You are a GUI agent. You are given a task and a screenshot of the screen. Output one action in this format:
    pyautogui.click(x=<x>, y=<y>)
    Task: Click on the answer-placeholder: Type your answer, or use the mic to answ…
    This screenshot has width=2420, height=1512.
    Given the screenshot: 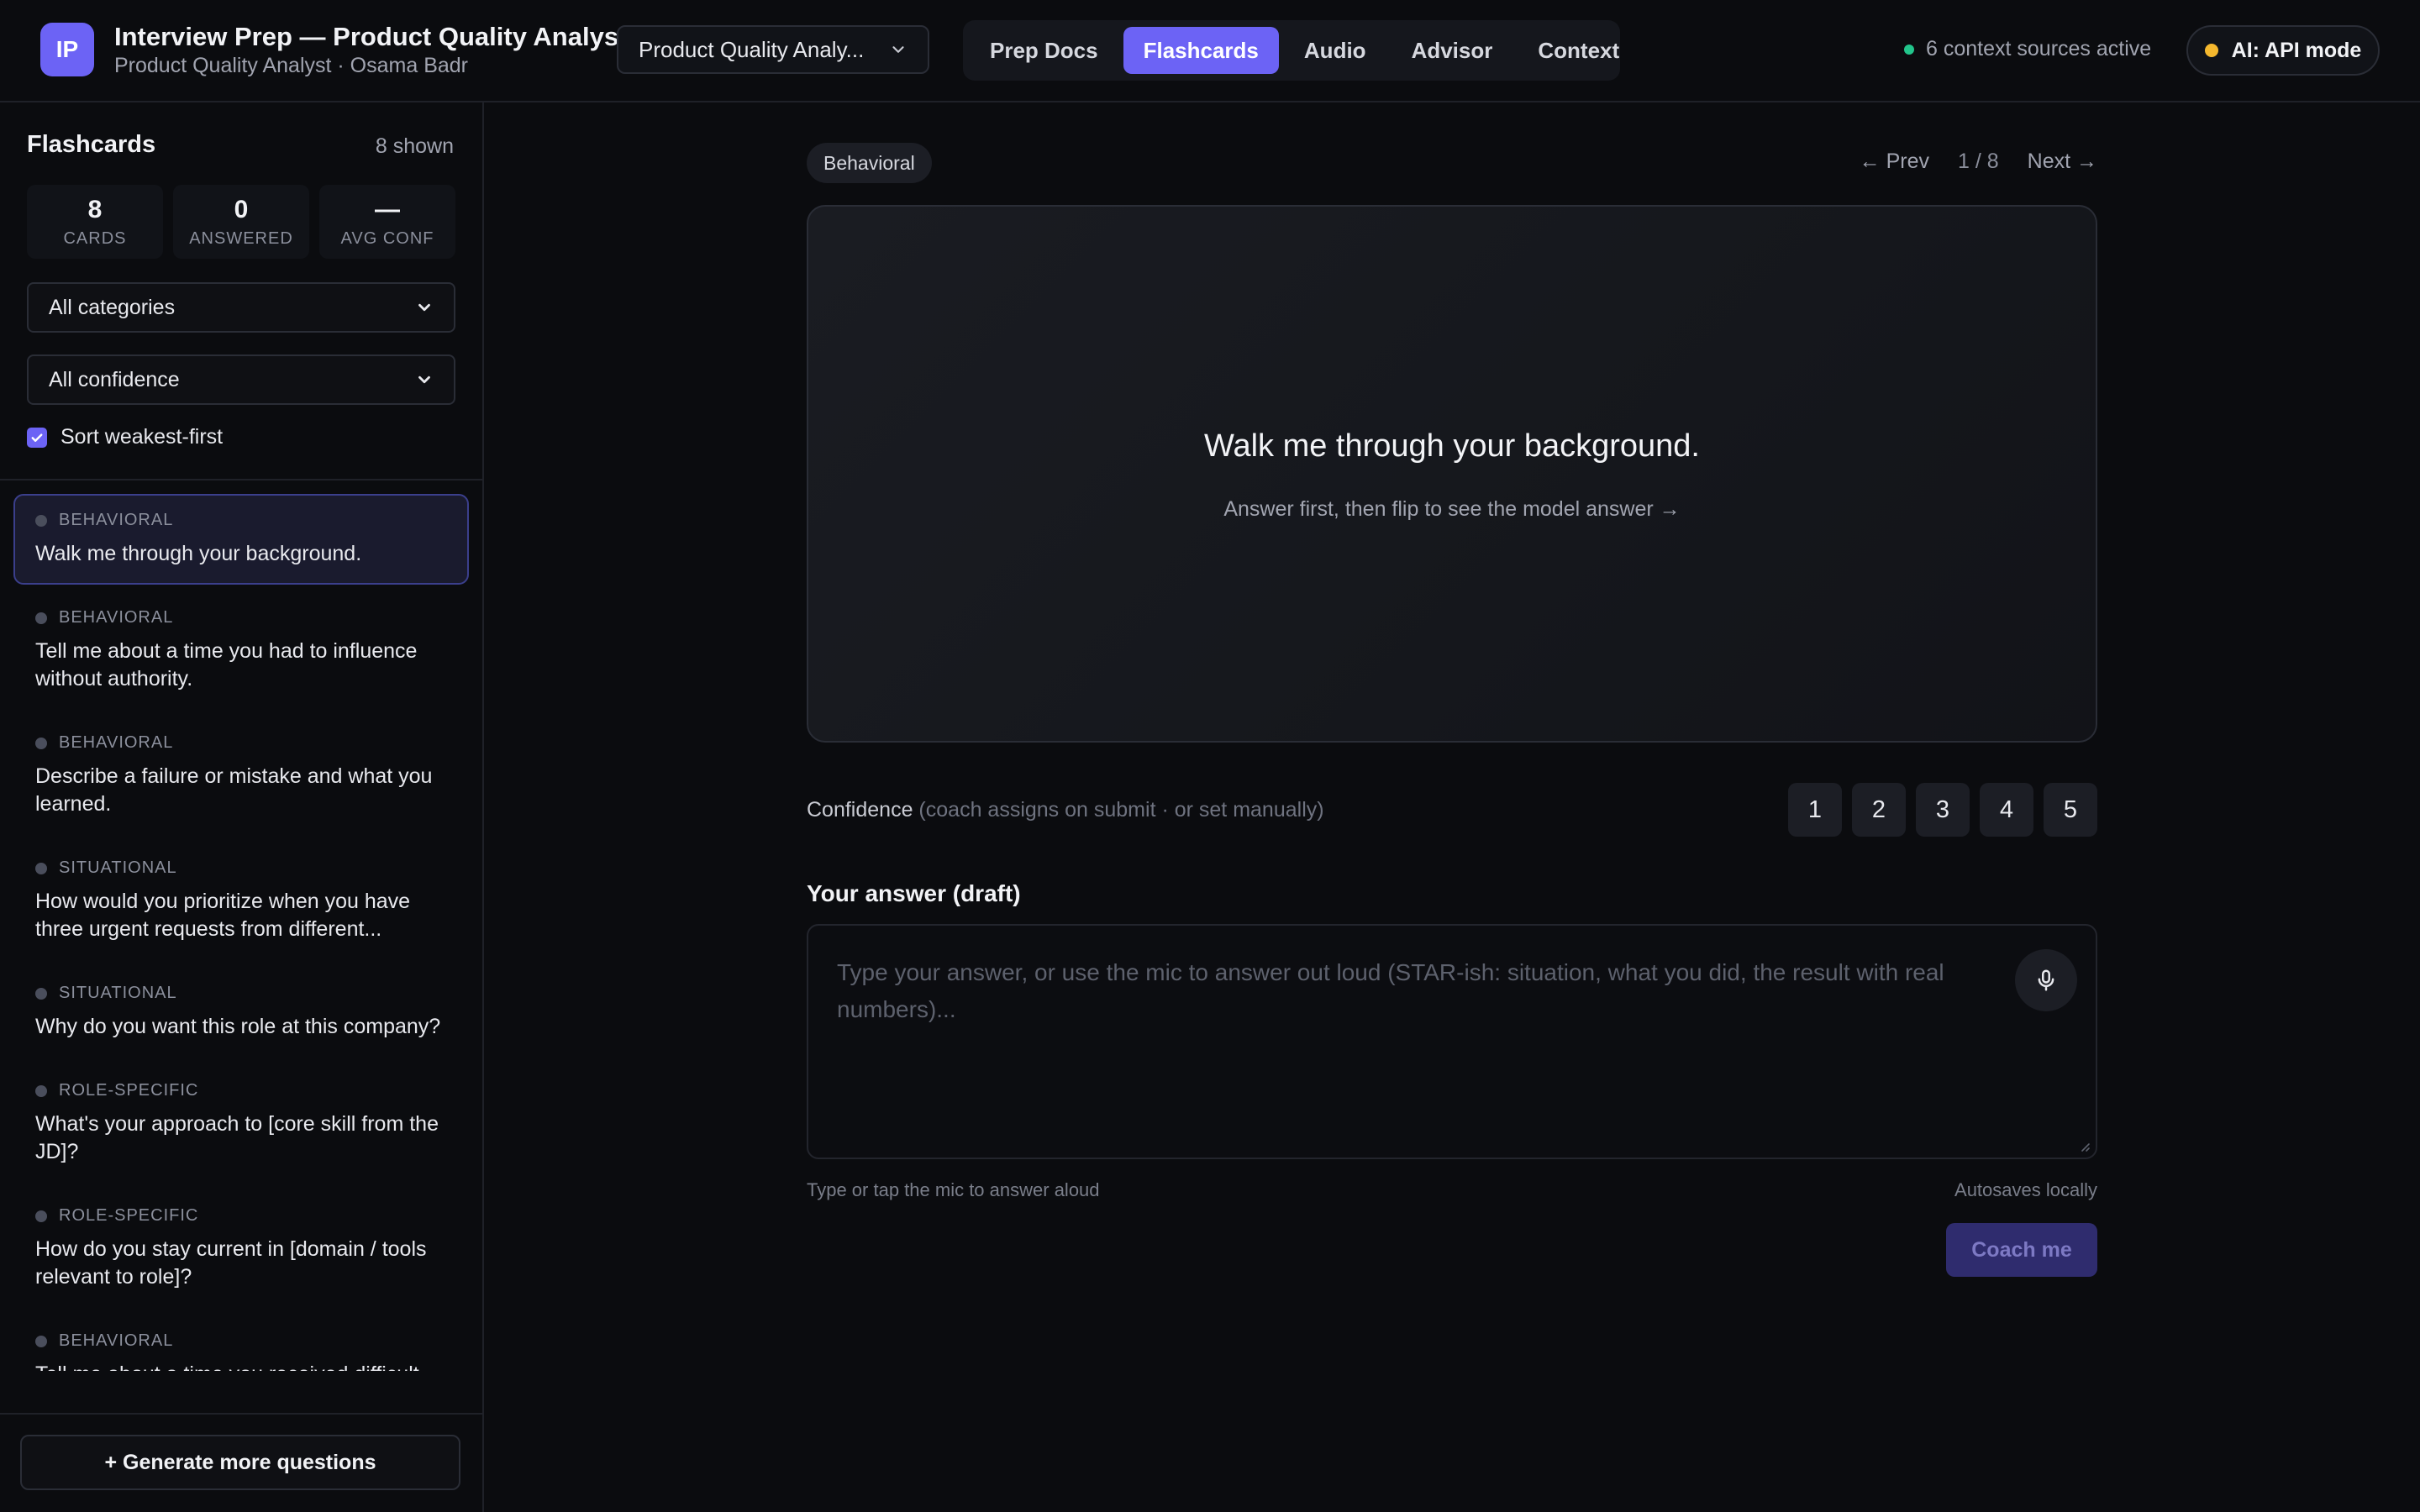 What is the action you would take?
    pyautogui.click(x=1390, y=990)
    